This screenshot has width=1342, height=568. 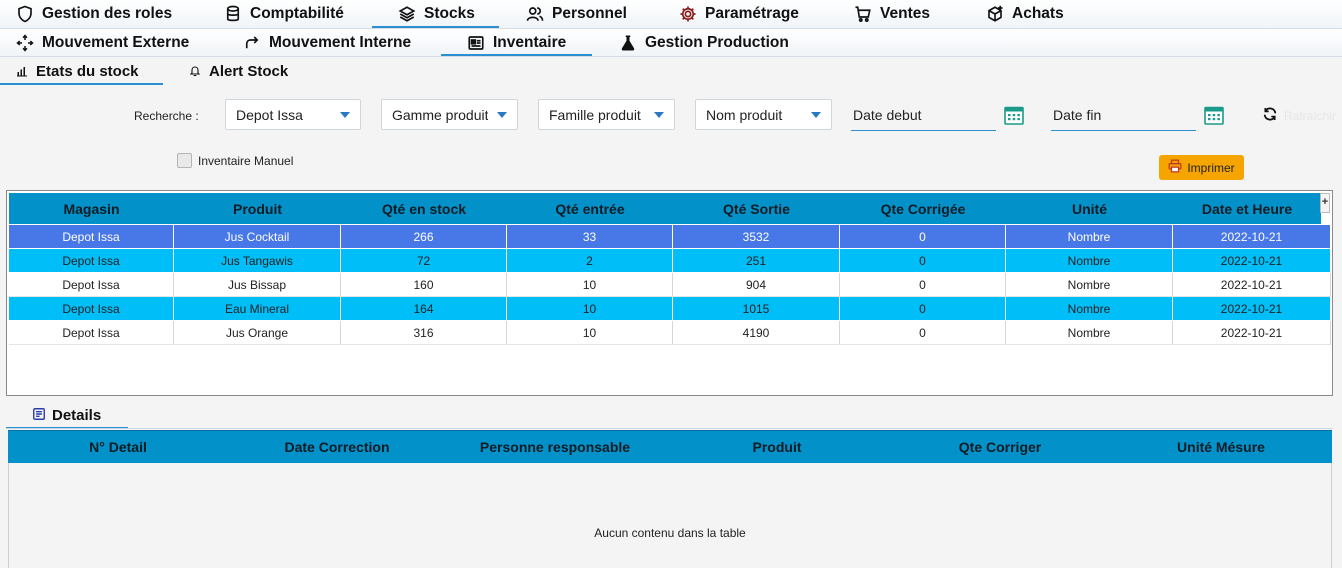 I want to click on table-cell: Jus Orange, so click(x=257, y=333).